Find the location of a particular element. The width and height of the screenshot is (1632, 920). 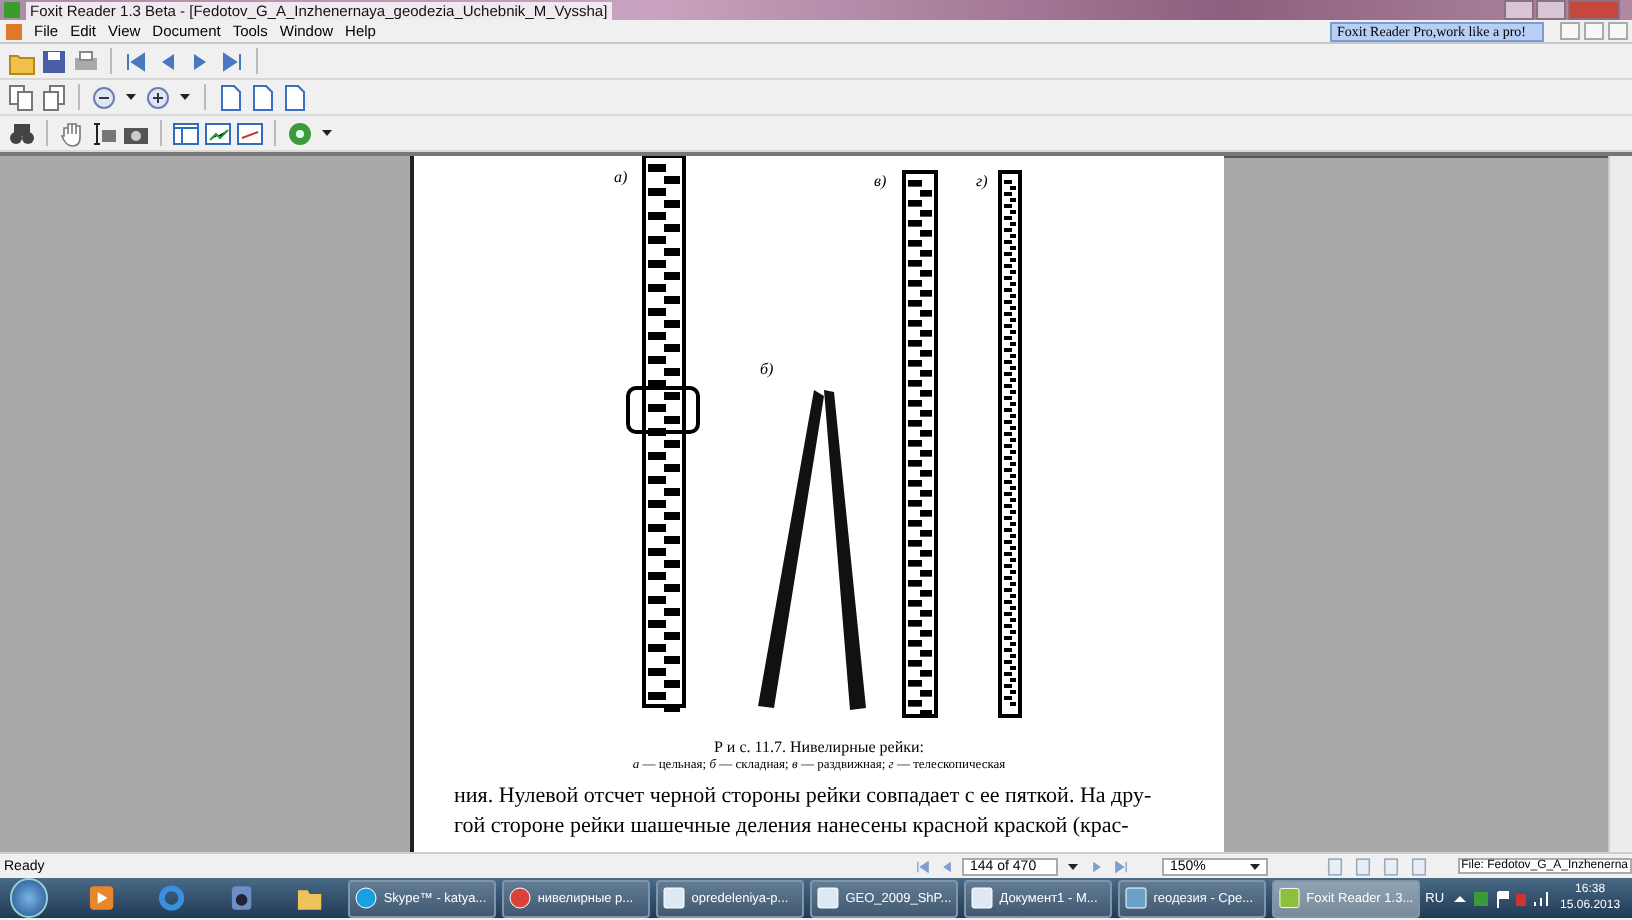

start-button is located at coordinates (29, 898).